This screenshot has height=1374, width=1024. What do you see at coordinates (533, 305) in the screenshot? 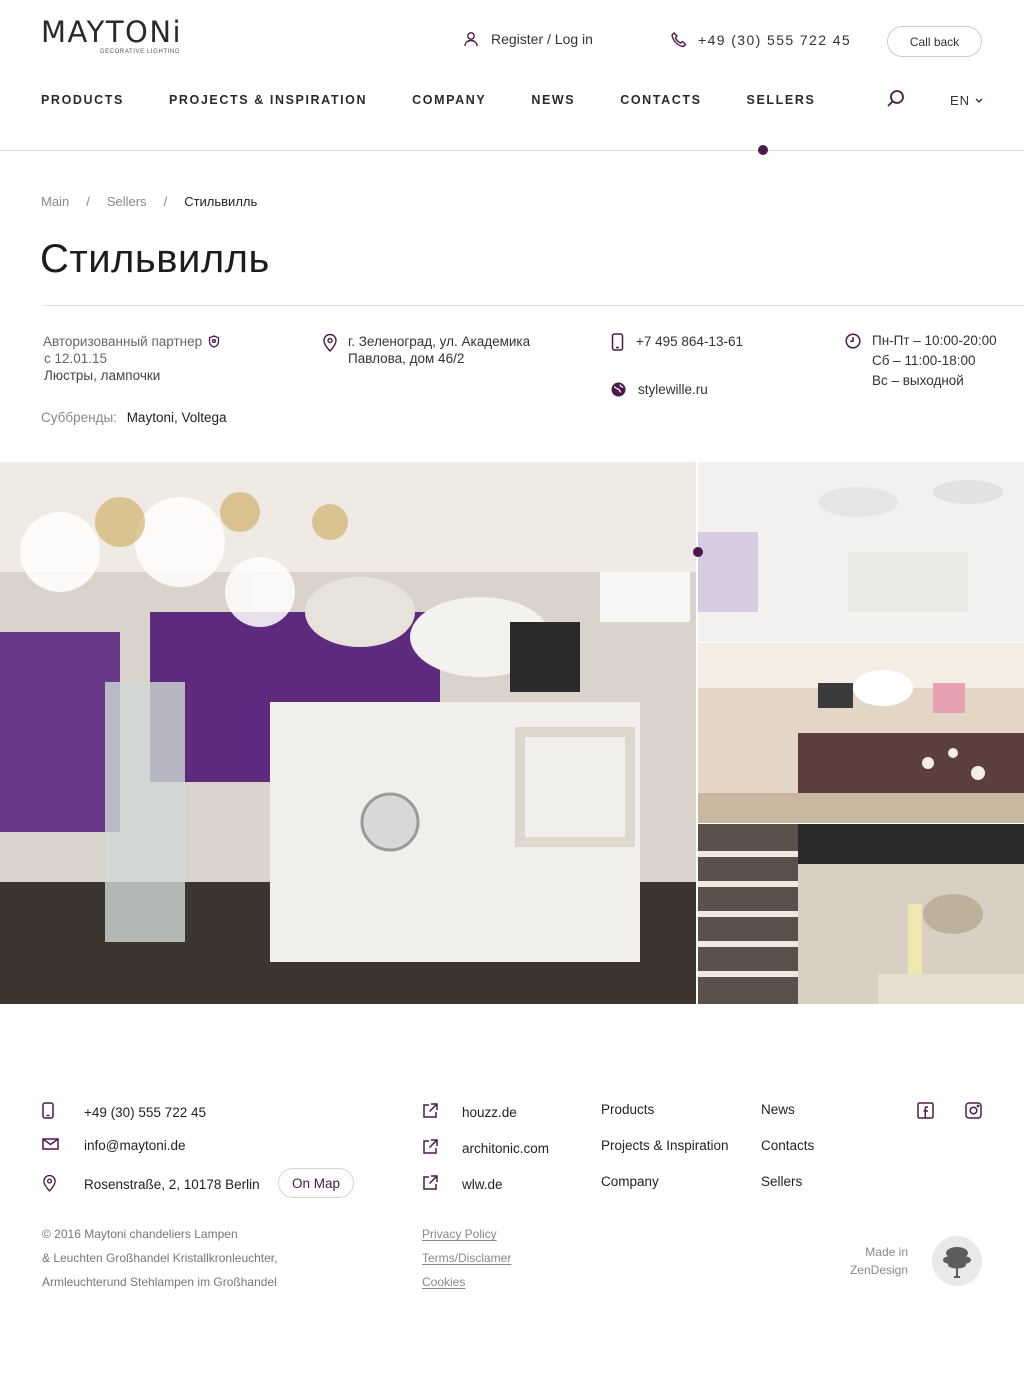
I see `title-divider` at bounding box center [533, 305].